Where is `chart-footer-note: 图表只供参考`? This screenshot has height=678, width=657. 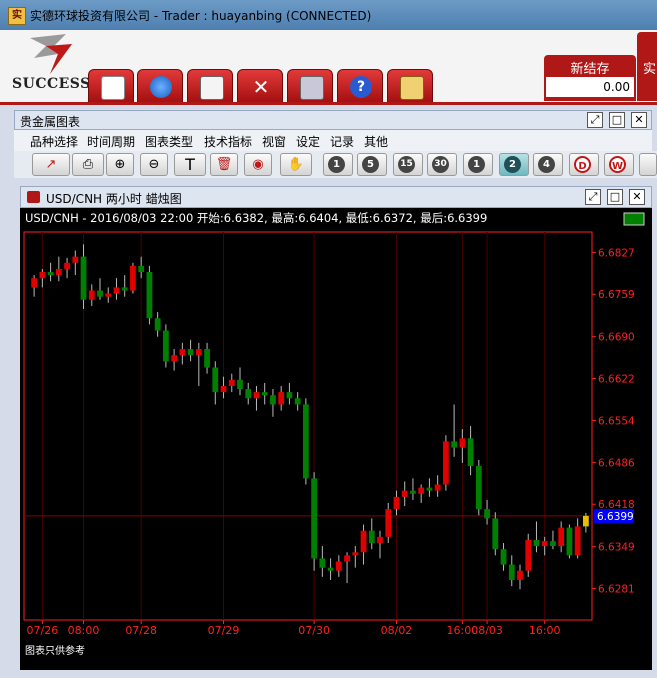
chart-footer-note: 图表只供参考 is located at coordinates (55, 650).